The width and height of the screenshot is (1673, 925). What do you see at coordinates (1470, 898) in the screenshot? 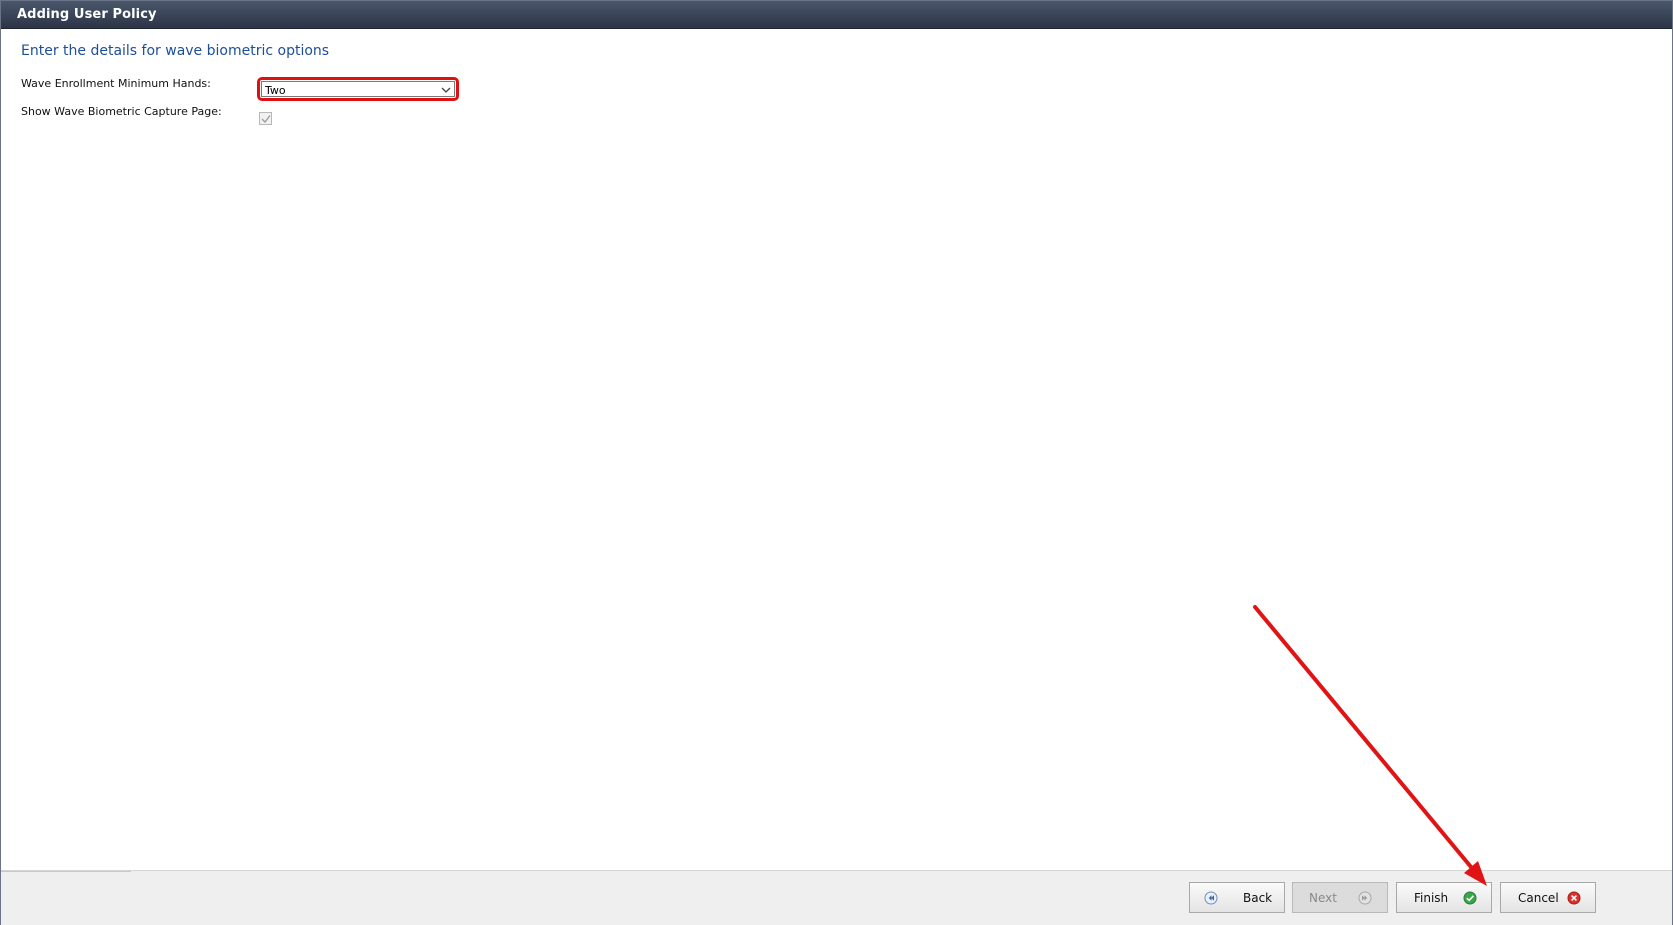
I see `check-circle-icon` at bounding box center [1470, 898].